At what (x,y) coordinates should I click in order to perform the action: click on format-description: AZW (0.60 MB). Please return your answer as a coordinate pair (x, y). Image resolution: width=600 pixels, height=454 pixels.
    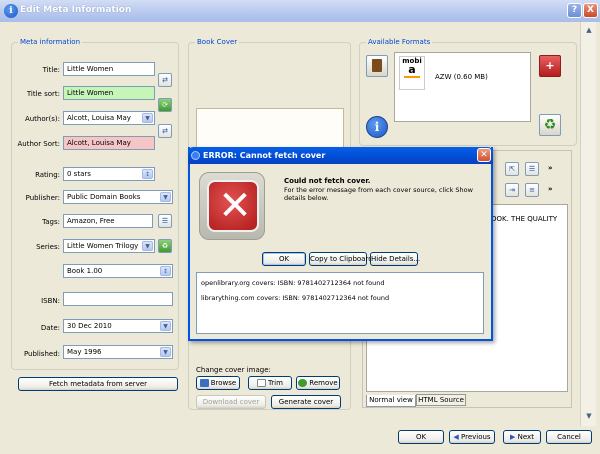
    Looking at the image, I should click on (461, 77).